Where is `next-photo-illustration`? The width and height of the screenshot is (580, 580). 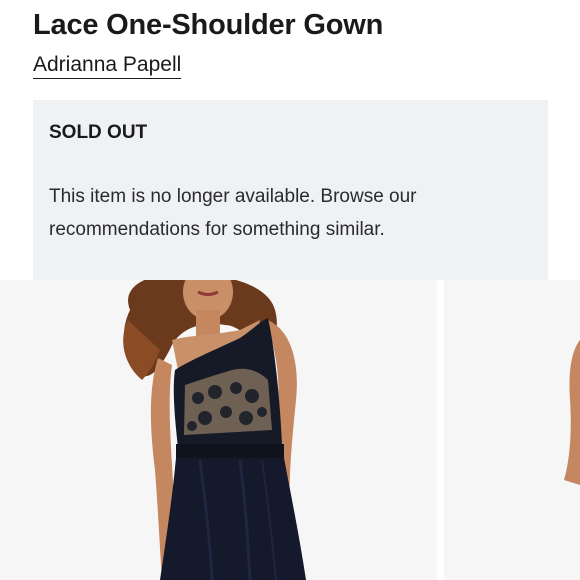 next-photo-illustration is located at coordinates (572, 412).